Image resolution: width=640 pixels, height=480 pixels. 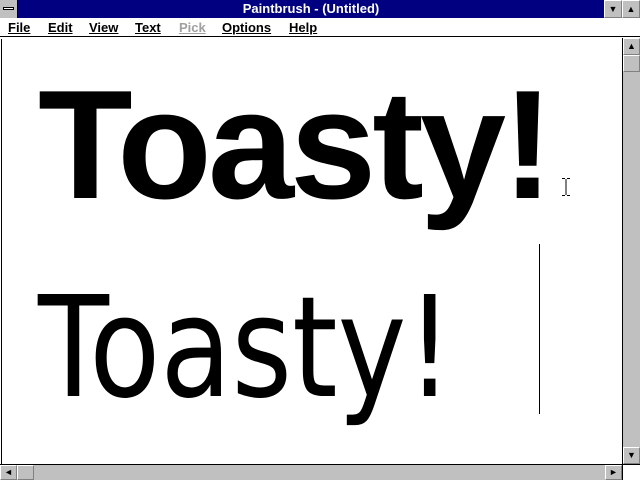 What do you see at coordinates (631, 9) in the screenshot?
I see `maximize-button: ▲` at bounding box center [631, 9].